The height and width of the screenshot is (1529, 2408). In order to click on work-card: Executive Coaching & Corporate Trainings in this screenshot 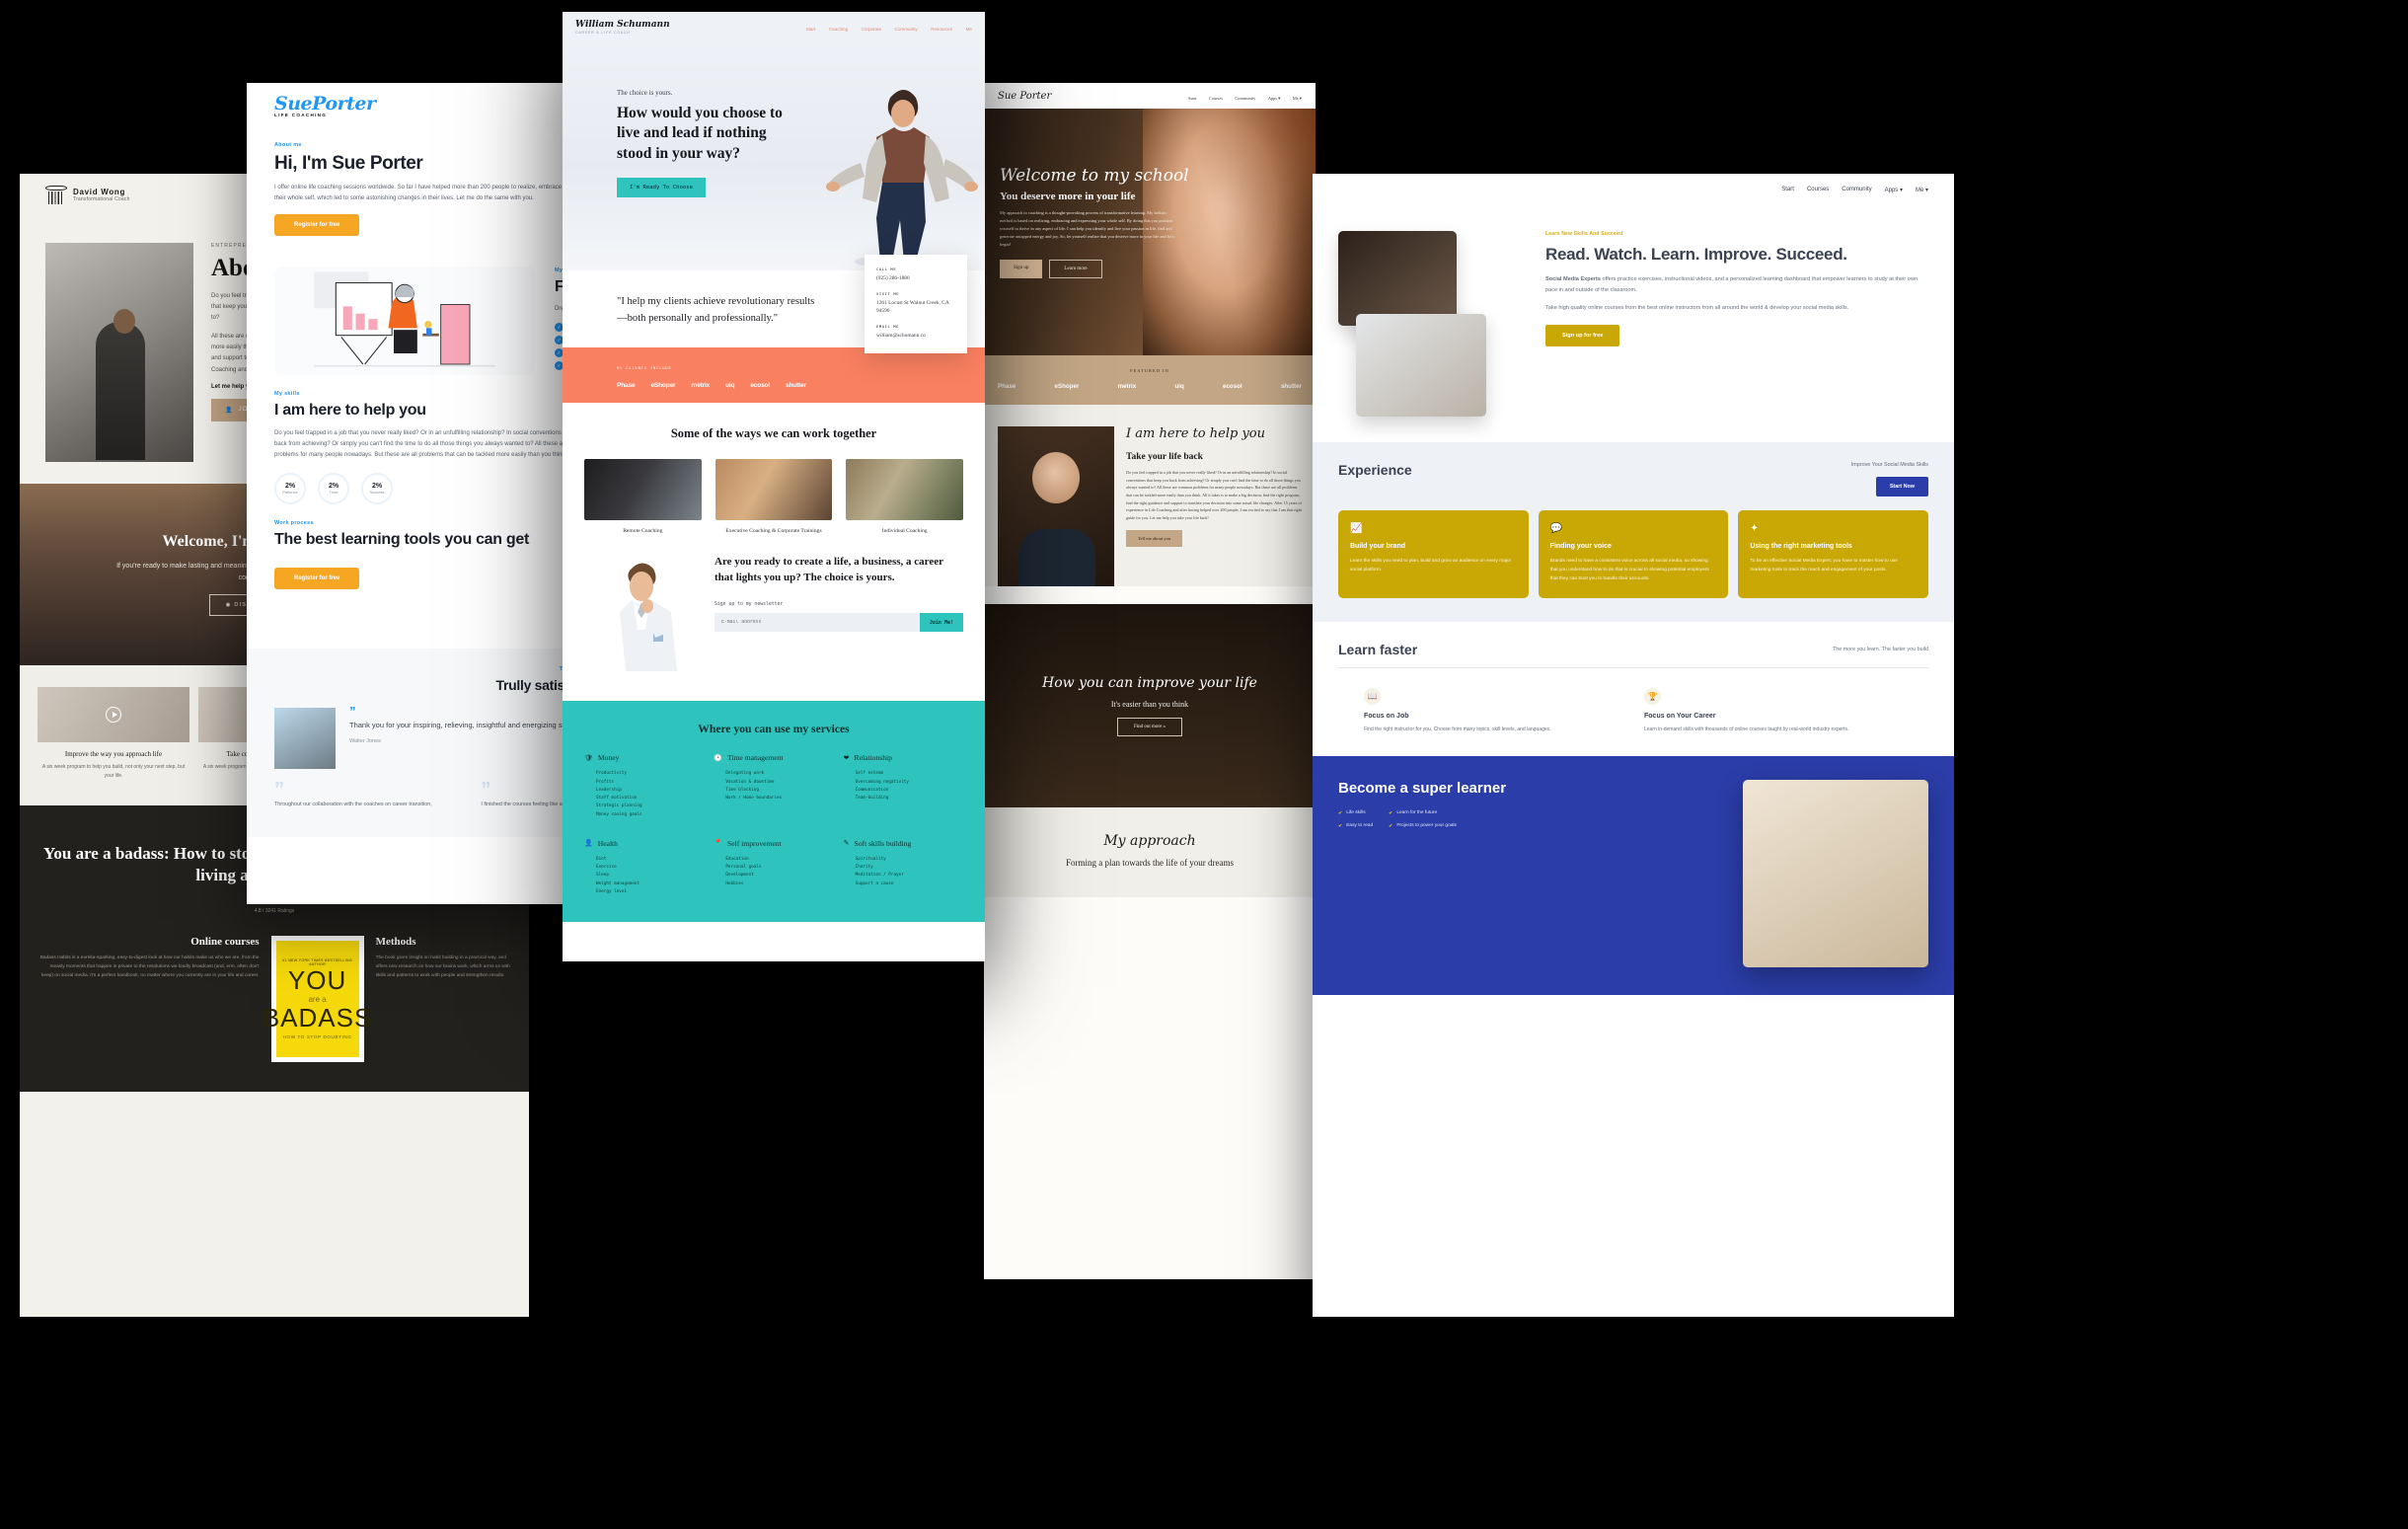, I will do `click(774, 496)`.